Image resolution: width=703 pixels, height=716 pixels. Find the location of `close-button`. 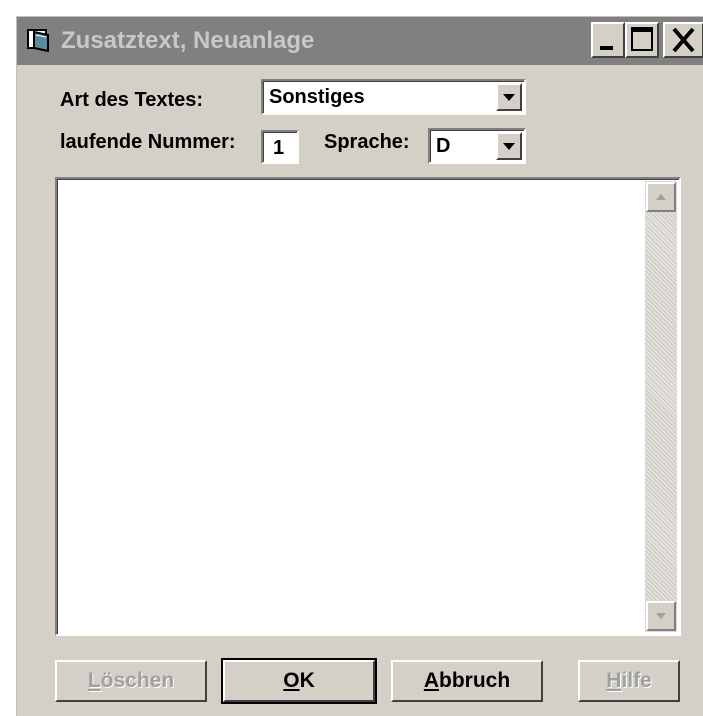

close-button is located at coordinates (683, 40).